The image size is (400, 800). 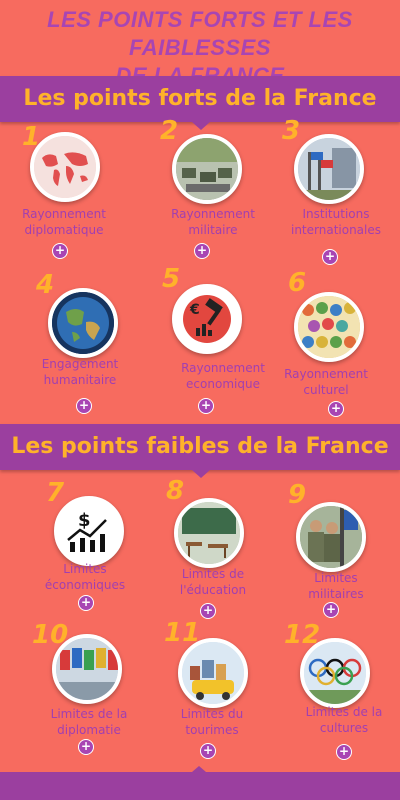 What do you see at coordinates (207, 169) in the screenshot?
I see `military-parade-icon` at bounding box center [207, 169].